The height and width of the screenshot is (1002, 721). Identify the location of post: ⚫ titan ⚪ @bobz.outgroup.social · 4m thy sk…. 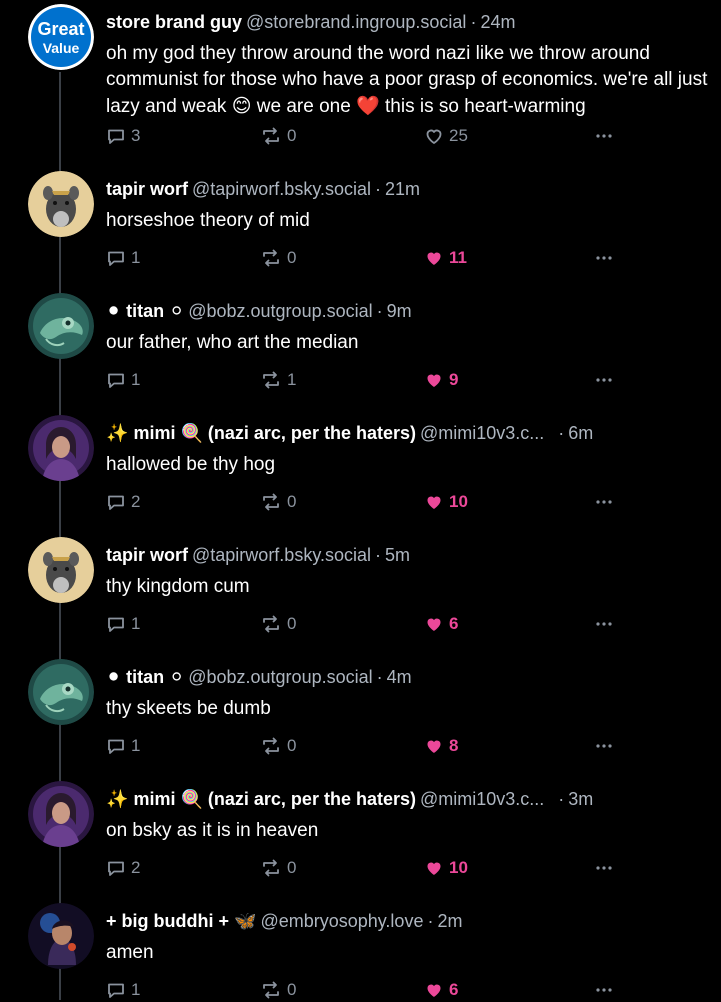
(360, 714).